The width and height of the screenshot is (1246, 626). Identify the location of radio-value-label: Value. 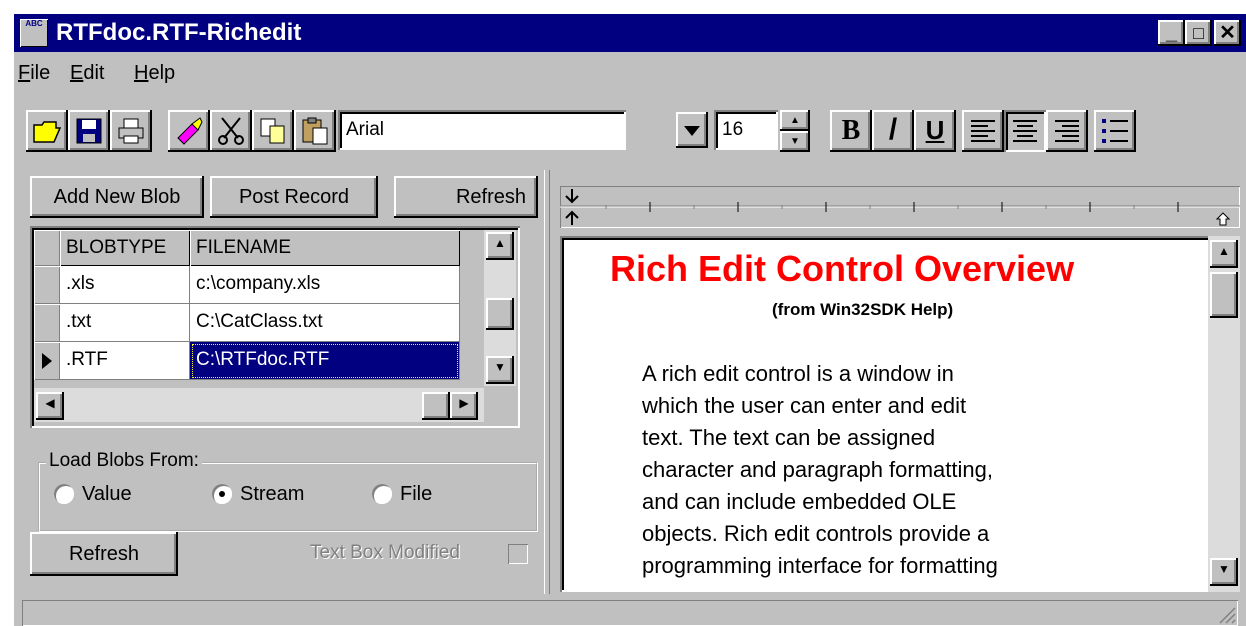
(107, 494).